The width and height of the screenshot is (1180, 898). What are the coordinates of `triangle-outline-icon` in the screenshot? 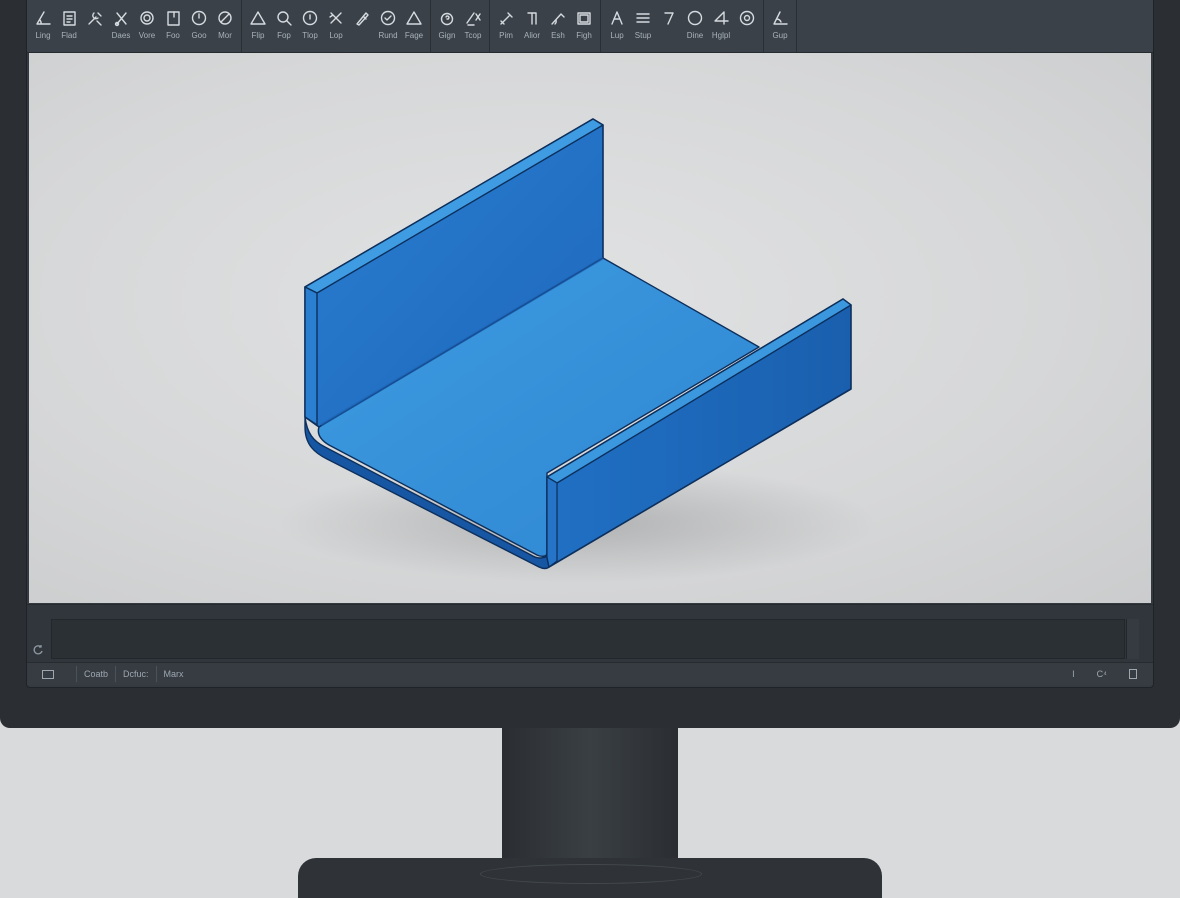 It's located at (414, 18).